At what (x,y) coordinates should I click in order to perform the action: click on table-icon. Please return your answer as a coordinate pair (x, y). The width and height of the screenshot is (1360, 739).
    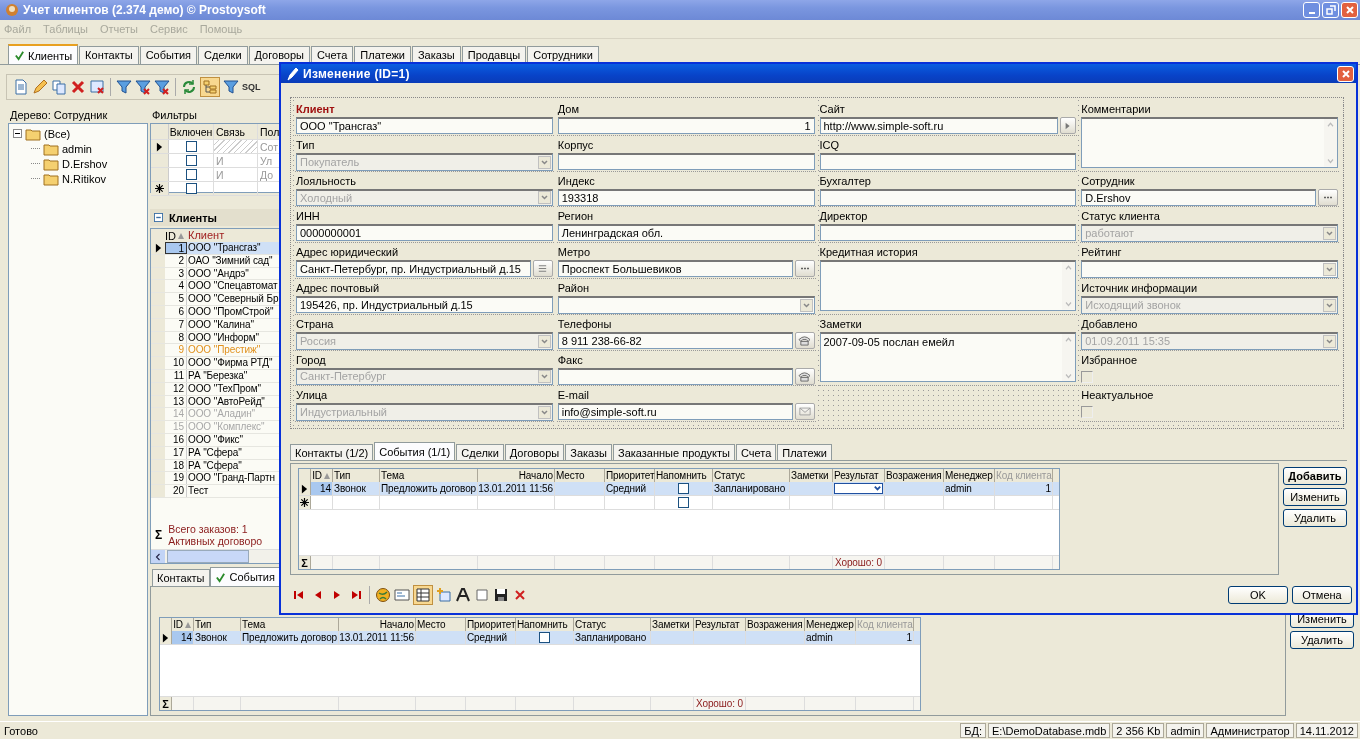
    Looking at the image, I should click on (423, 595).